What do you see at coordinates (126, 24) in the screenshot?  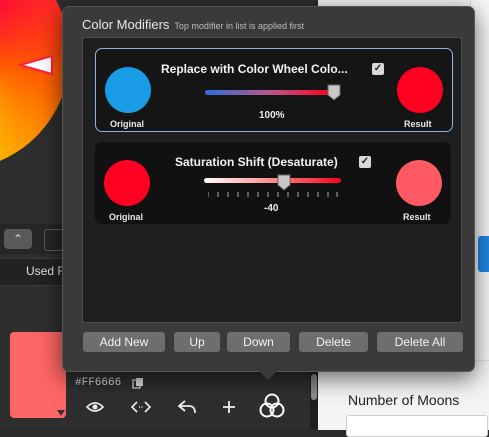 I see `popover-title: Color Modifiers` at bounding box center [126, 24].